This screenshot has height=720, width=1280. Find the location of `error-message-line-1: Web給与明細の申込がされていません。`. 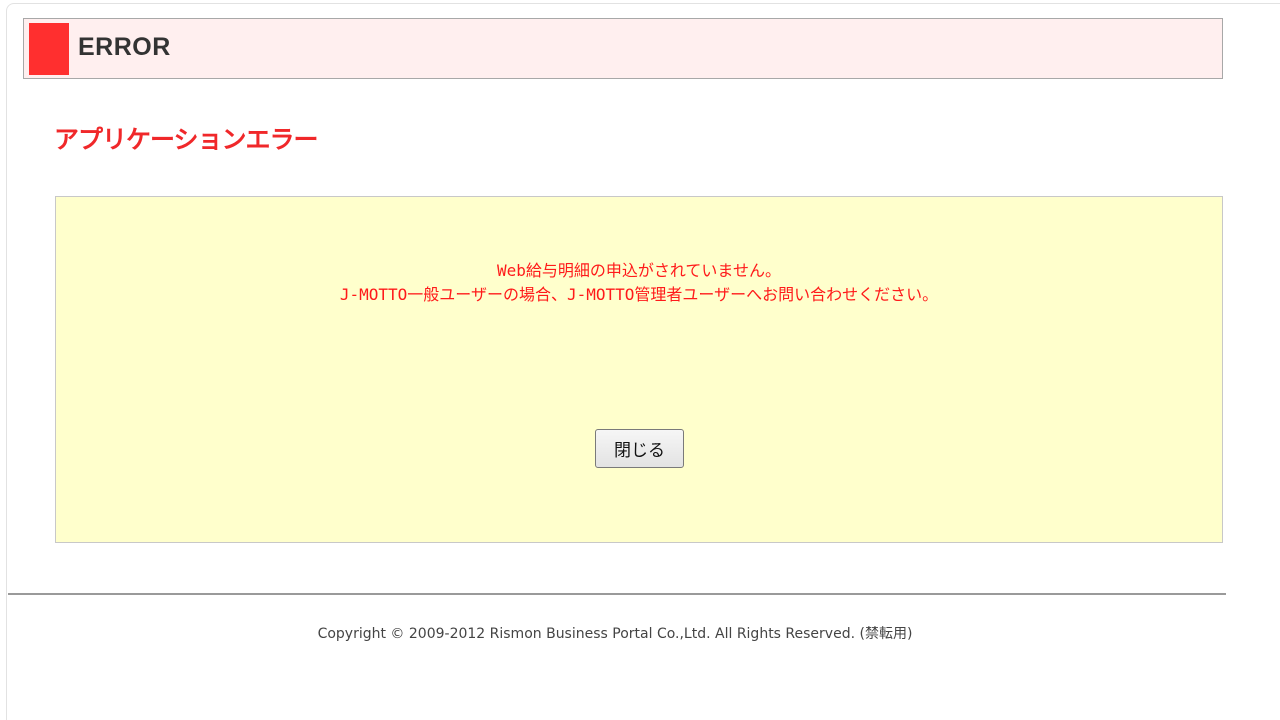

error-message-line-1: Web給与明細の申込がされていません。 is located at coordinates (639, 270).